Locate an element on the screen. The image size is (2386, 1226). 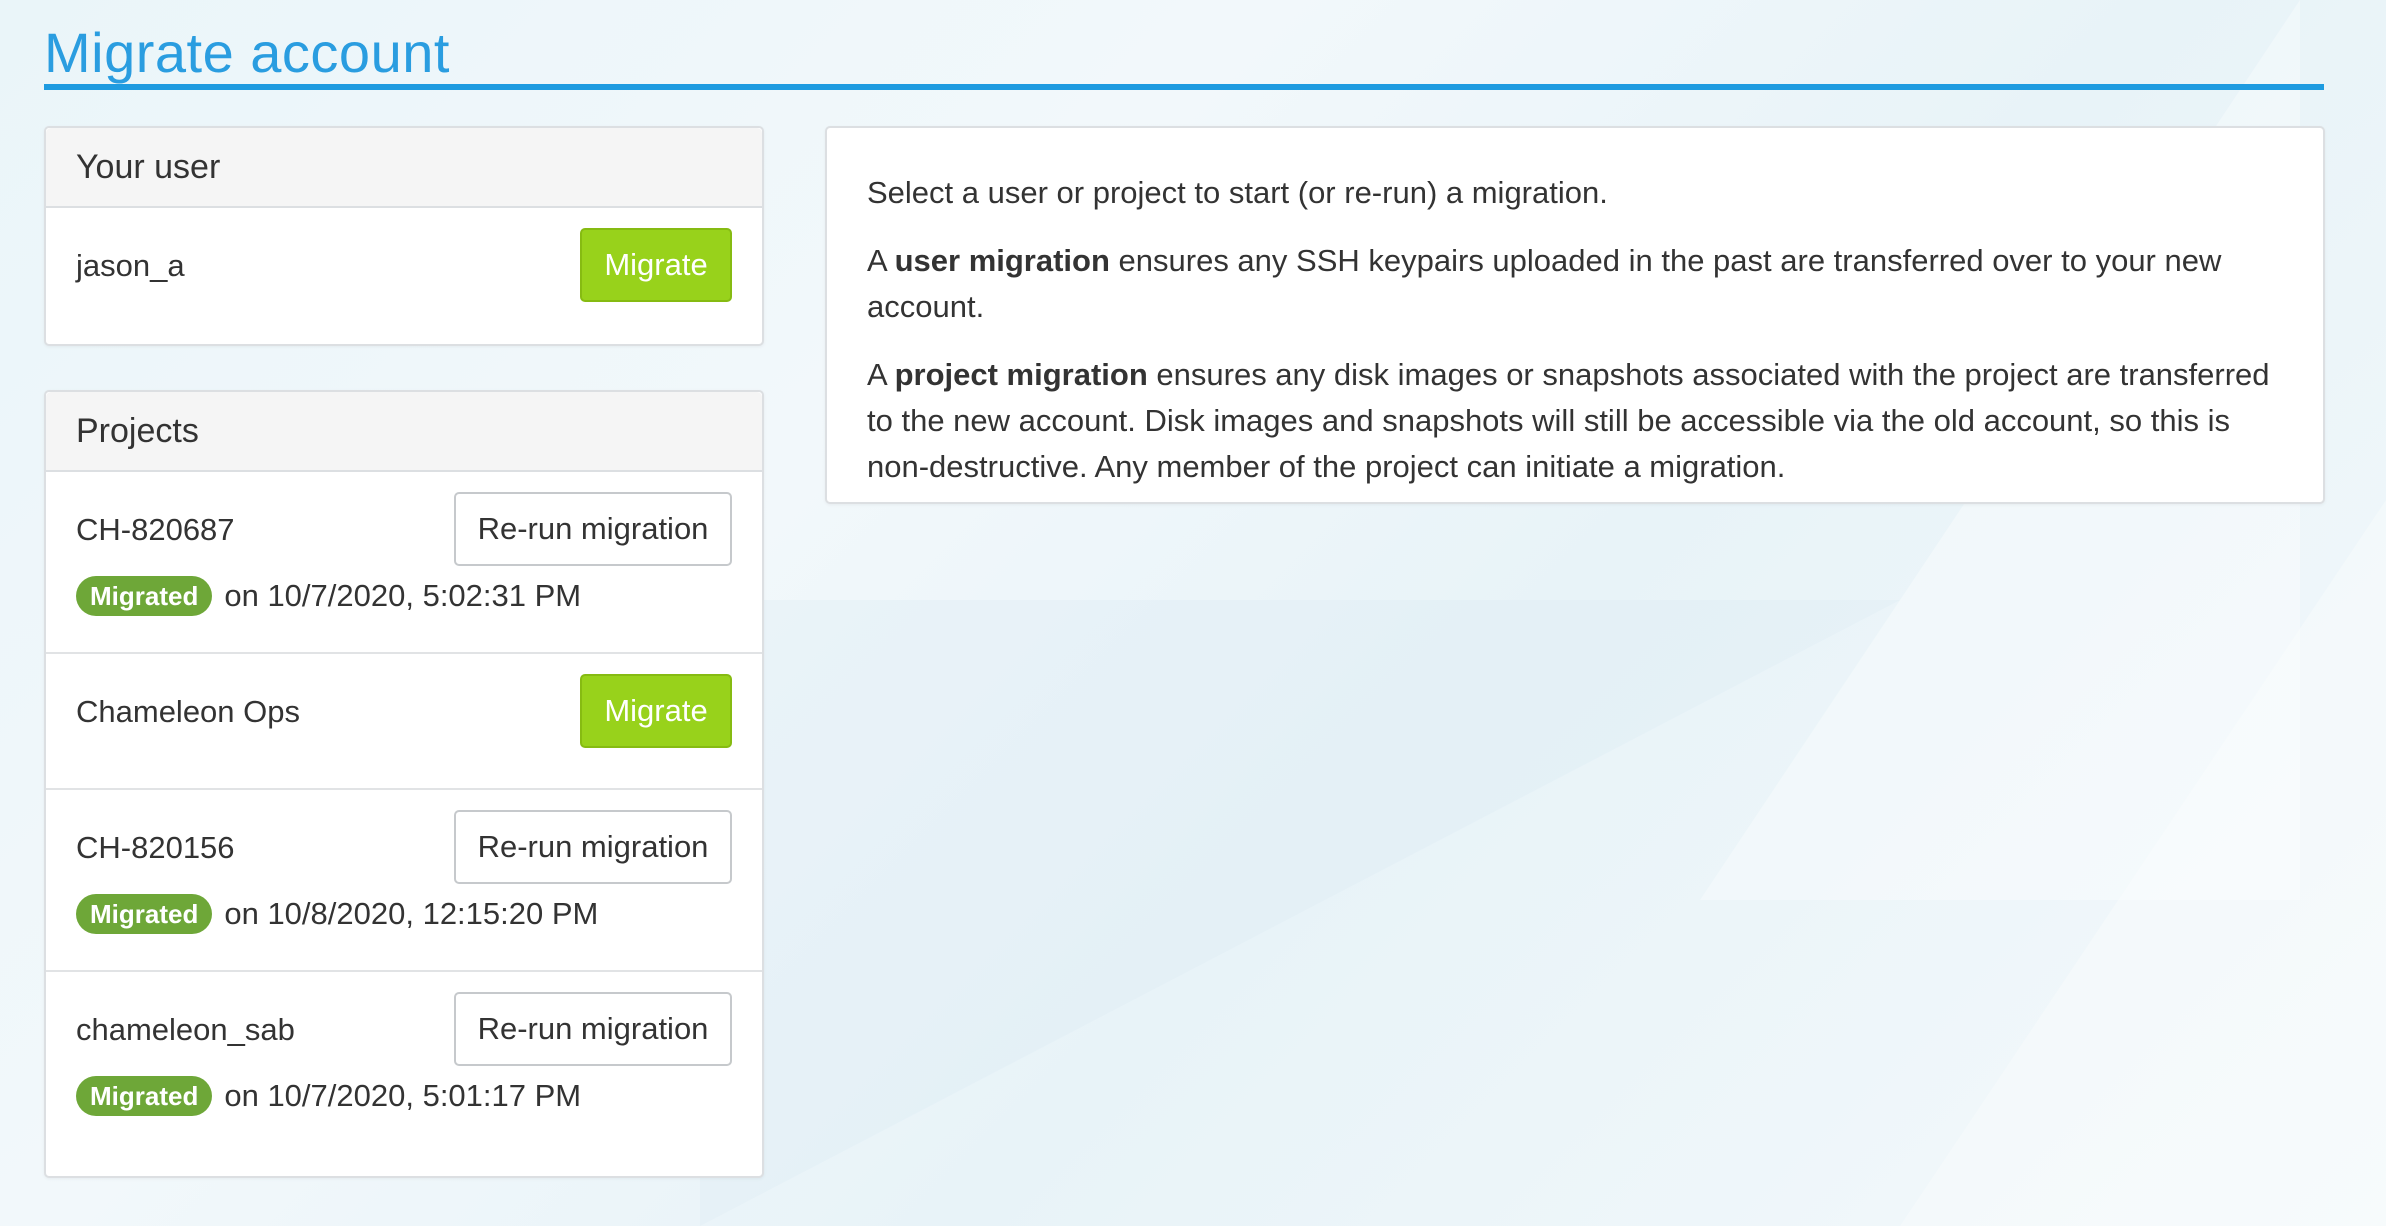
user-panel-heading: Your user is located at coordinates (404, 168).